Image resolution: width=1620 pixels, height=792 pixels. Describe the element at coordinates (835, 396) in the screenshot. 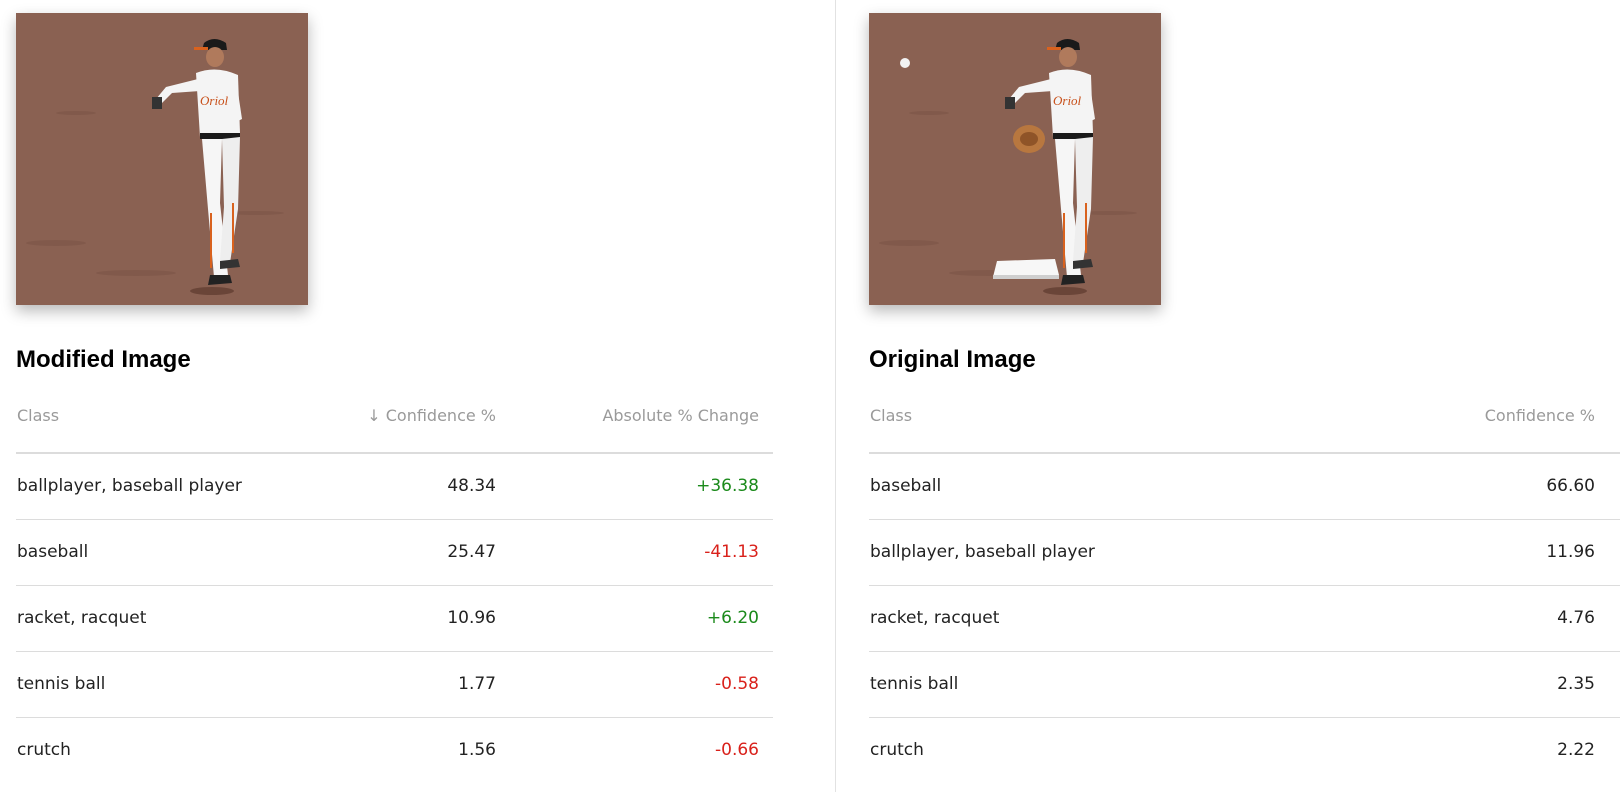

I see `panel-divider` at that location.